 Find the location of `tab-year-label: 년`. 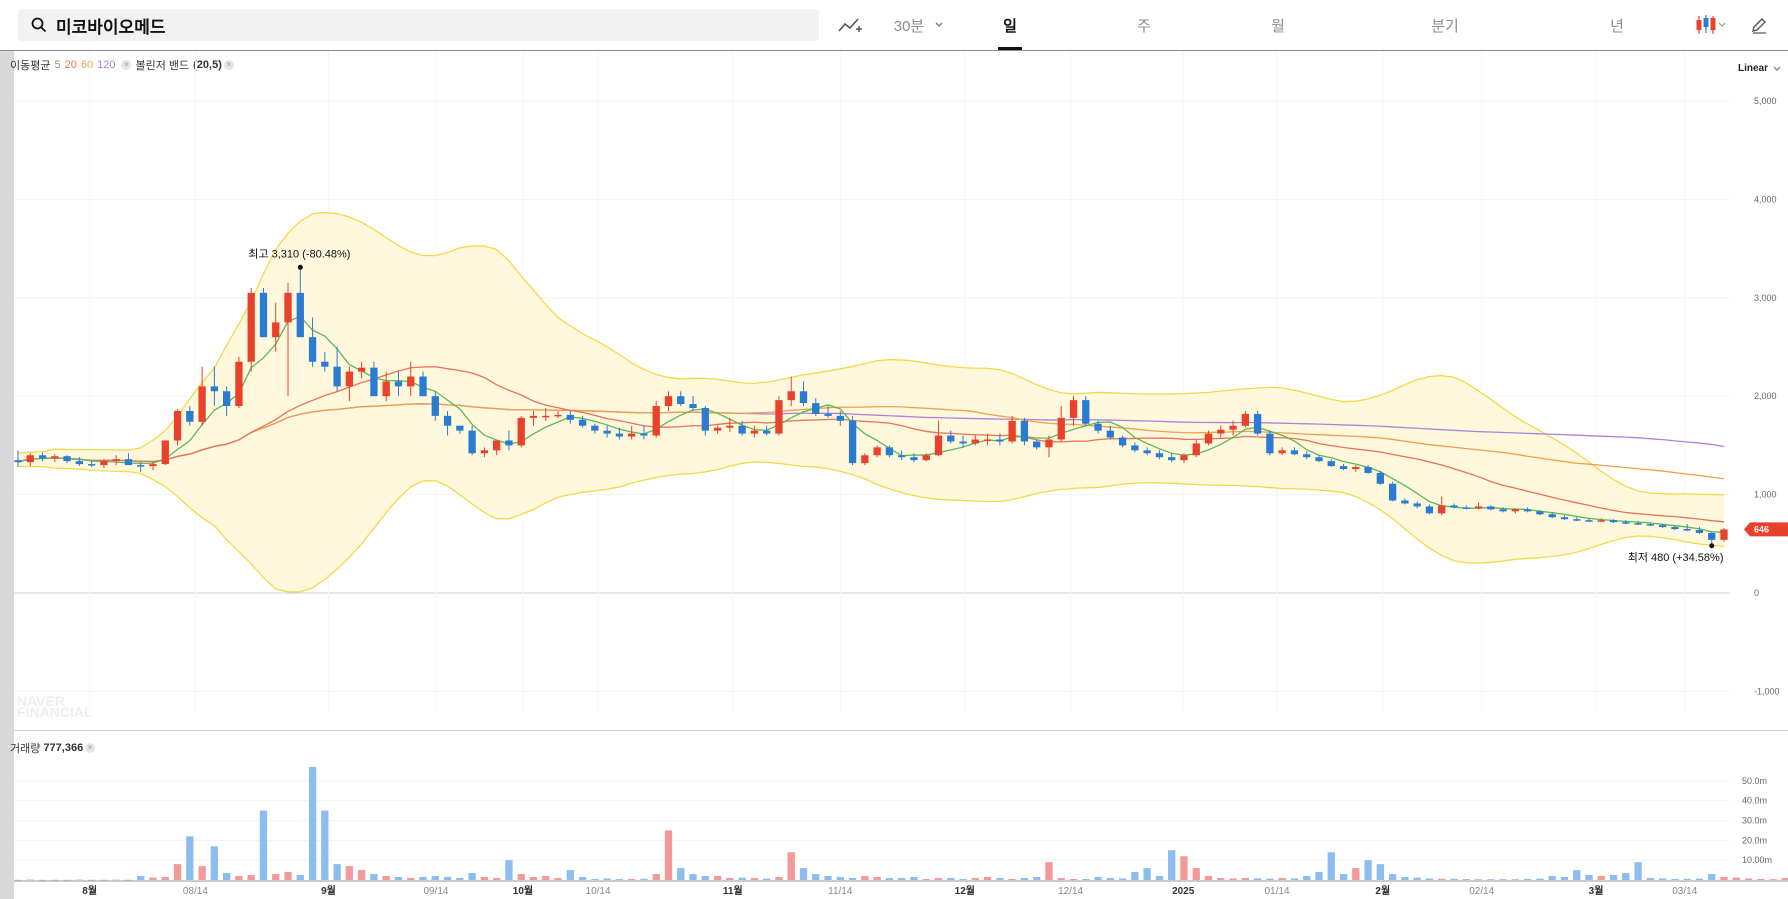

tab-year-label: 년 is located at coordinates (1617, 26).